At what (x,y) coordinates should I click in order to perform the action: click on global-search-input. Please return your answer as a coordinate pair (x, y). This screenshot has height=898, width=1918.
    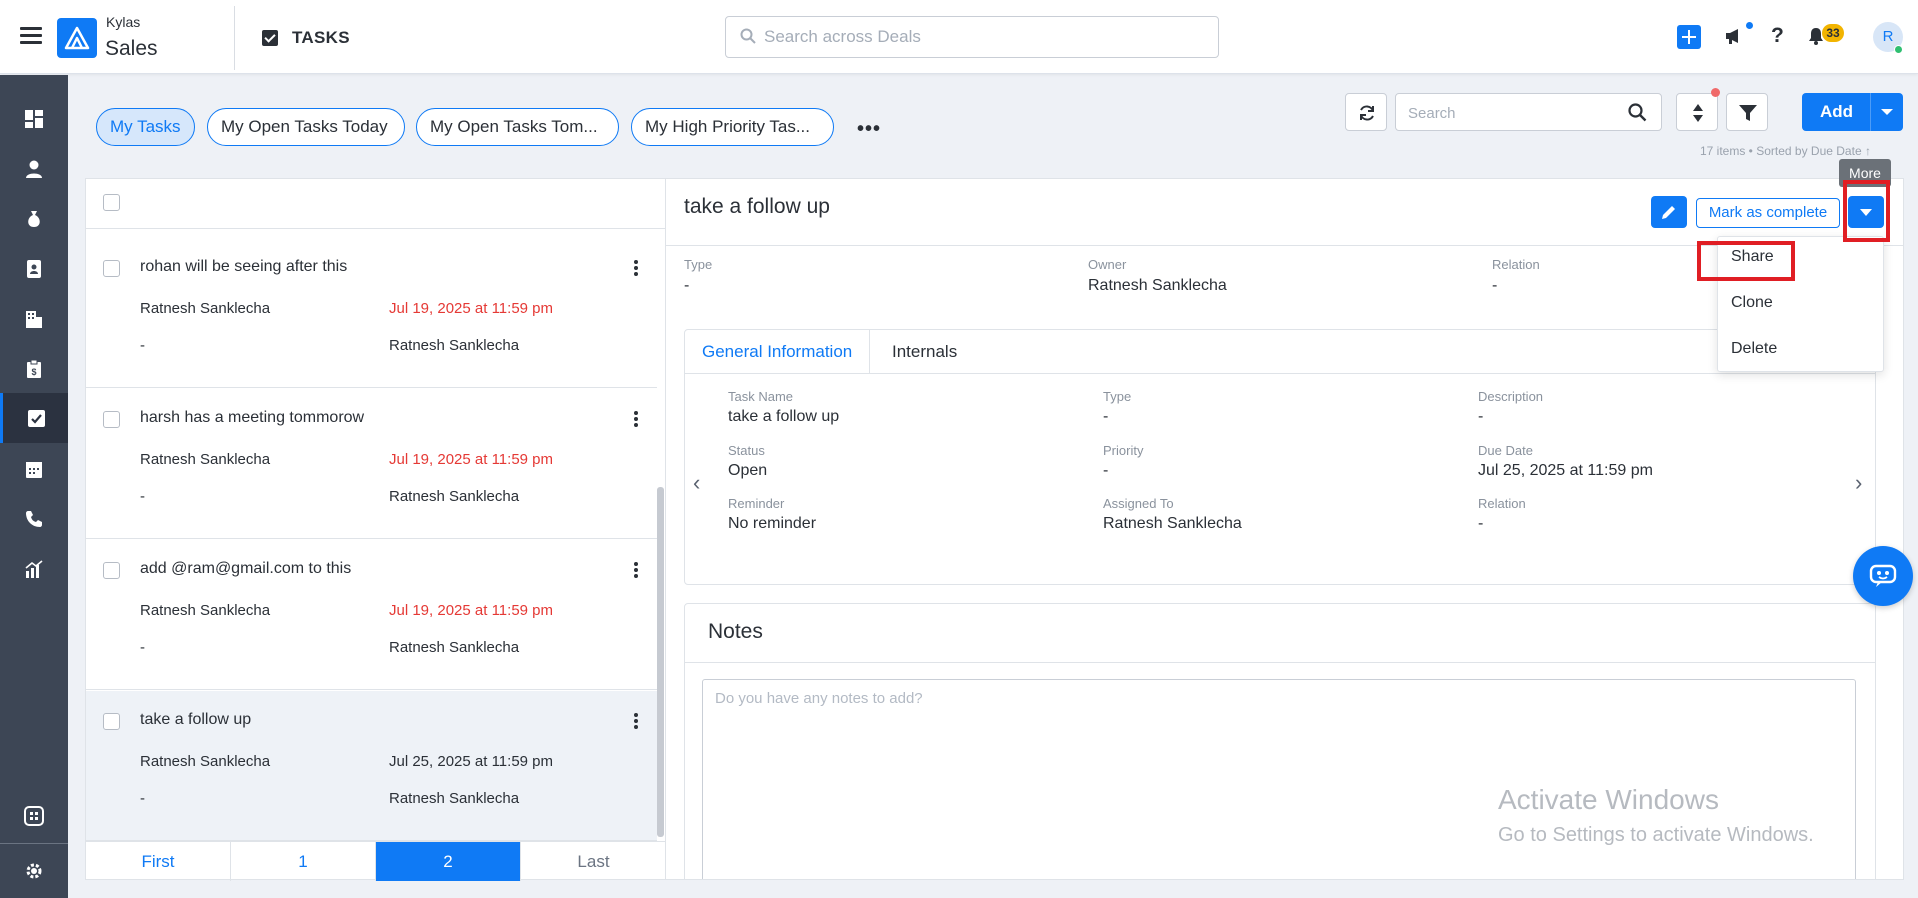
    Looking at the image, I should click on (979, 37).